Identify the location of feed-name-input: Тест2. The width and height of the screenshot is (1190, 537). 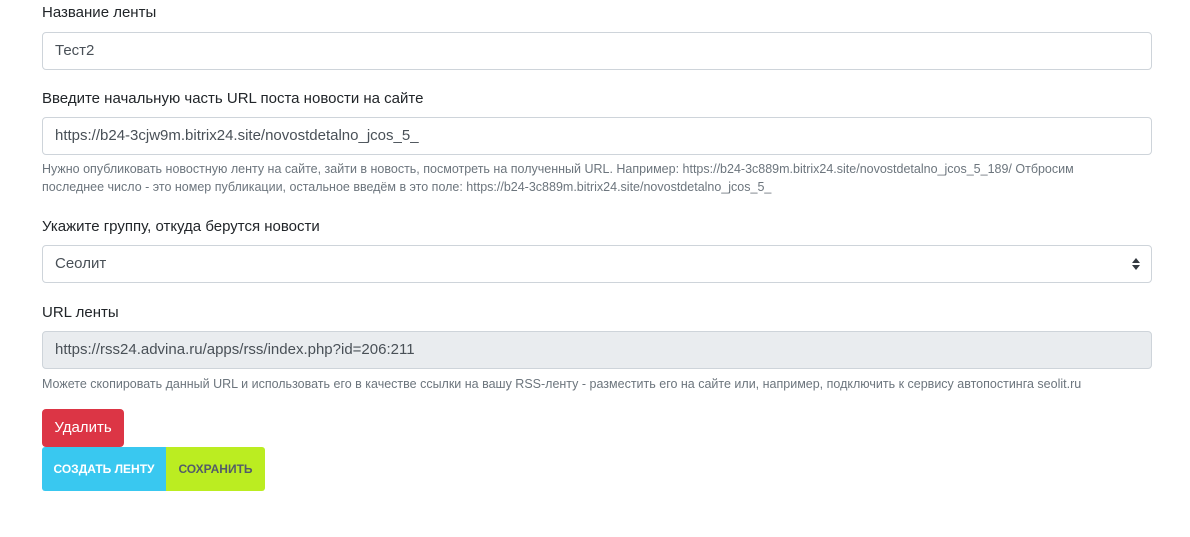
(597, 51).